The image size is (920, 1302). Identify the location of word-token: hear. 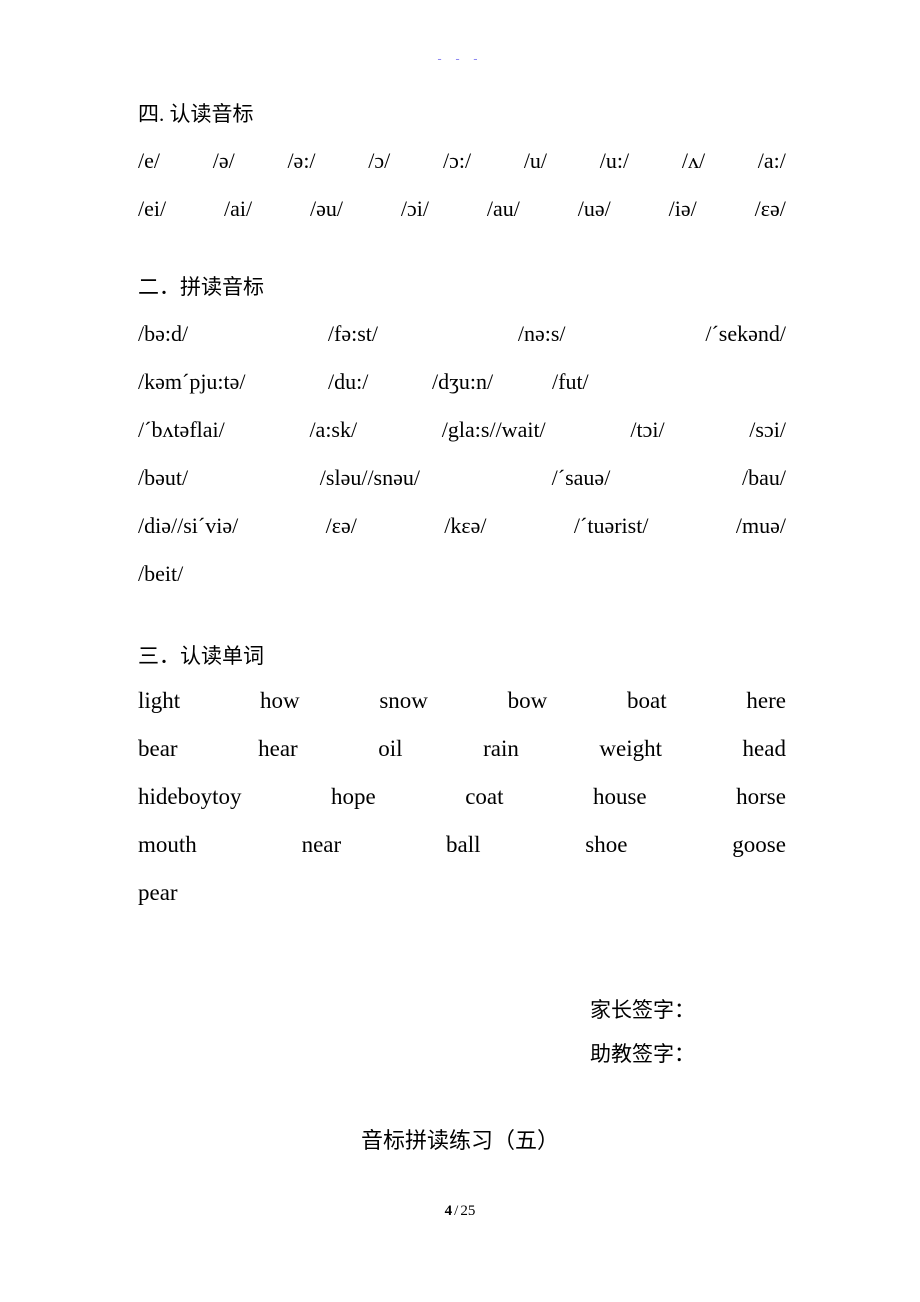
(278, 748).